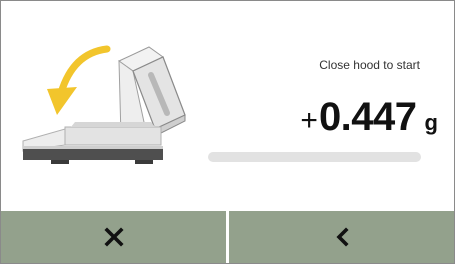 This screenshot has width=455, height=264. What do you see at coordinates (431, 122) in the screenshot?
I see `weight-unit: g` at bounding box center [431, 122].